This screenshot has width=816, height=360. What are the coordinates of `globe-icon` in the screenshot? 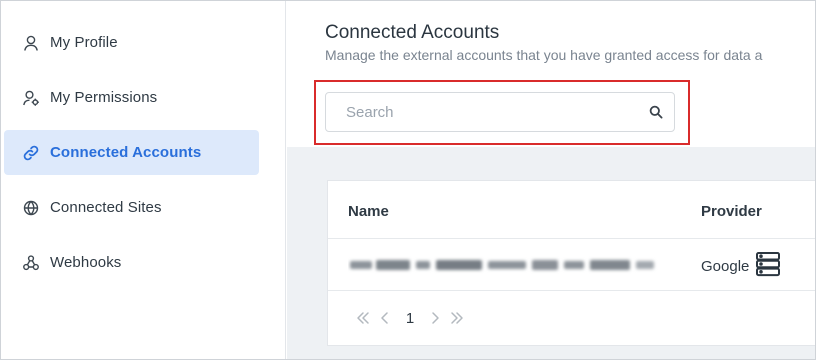 It's located at (31, 208).